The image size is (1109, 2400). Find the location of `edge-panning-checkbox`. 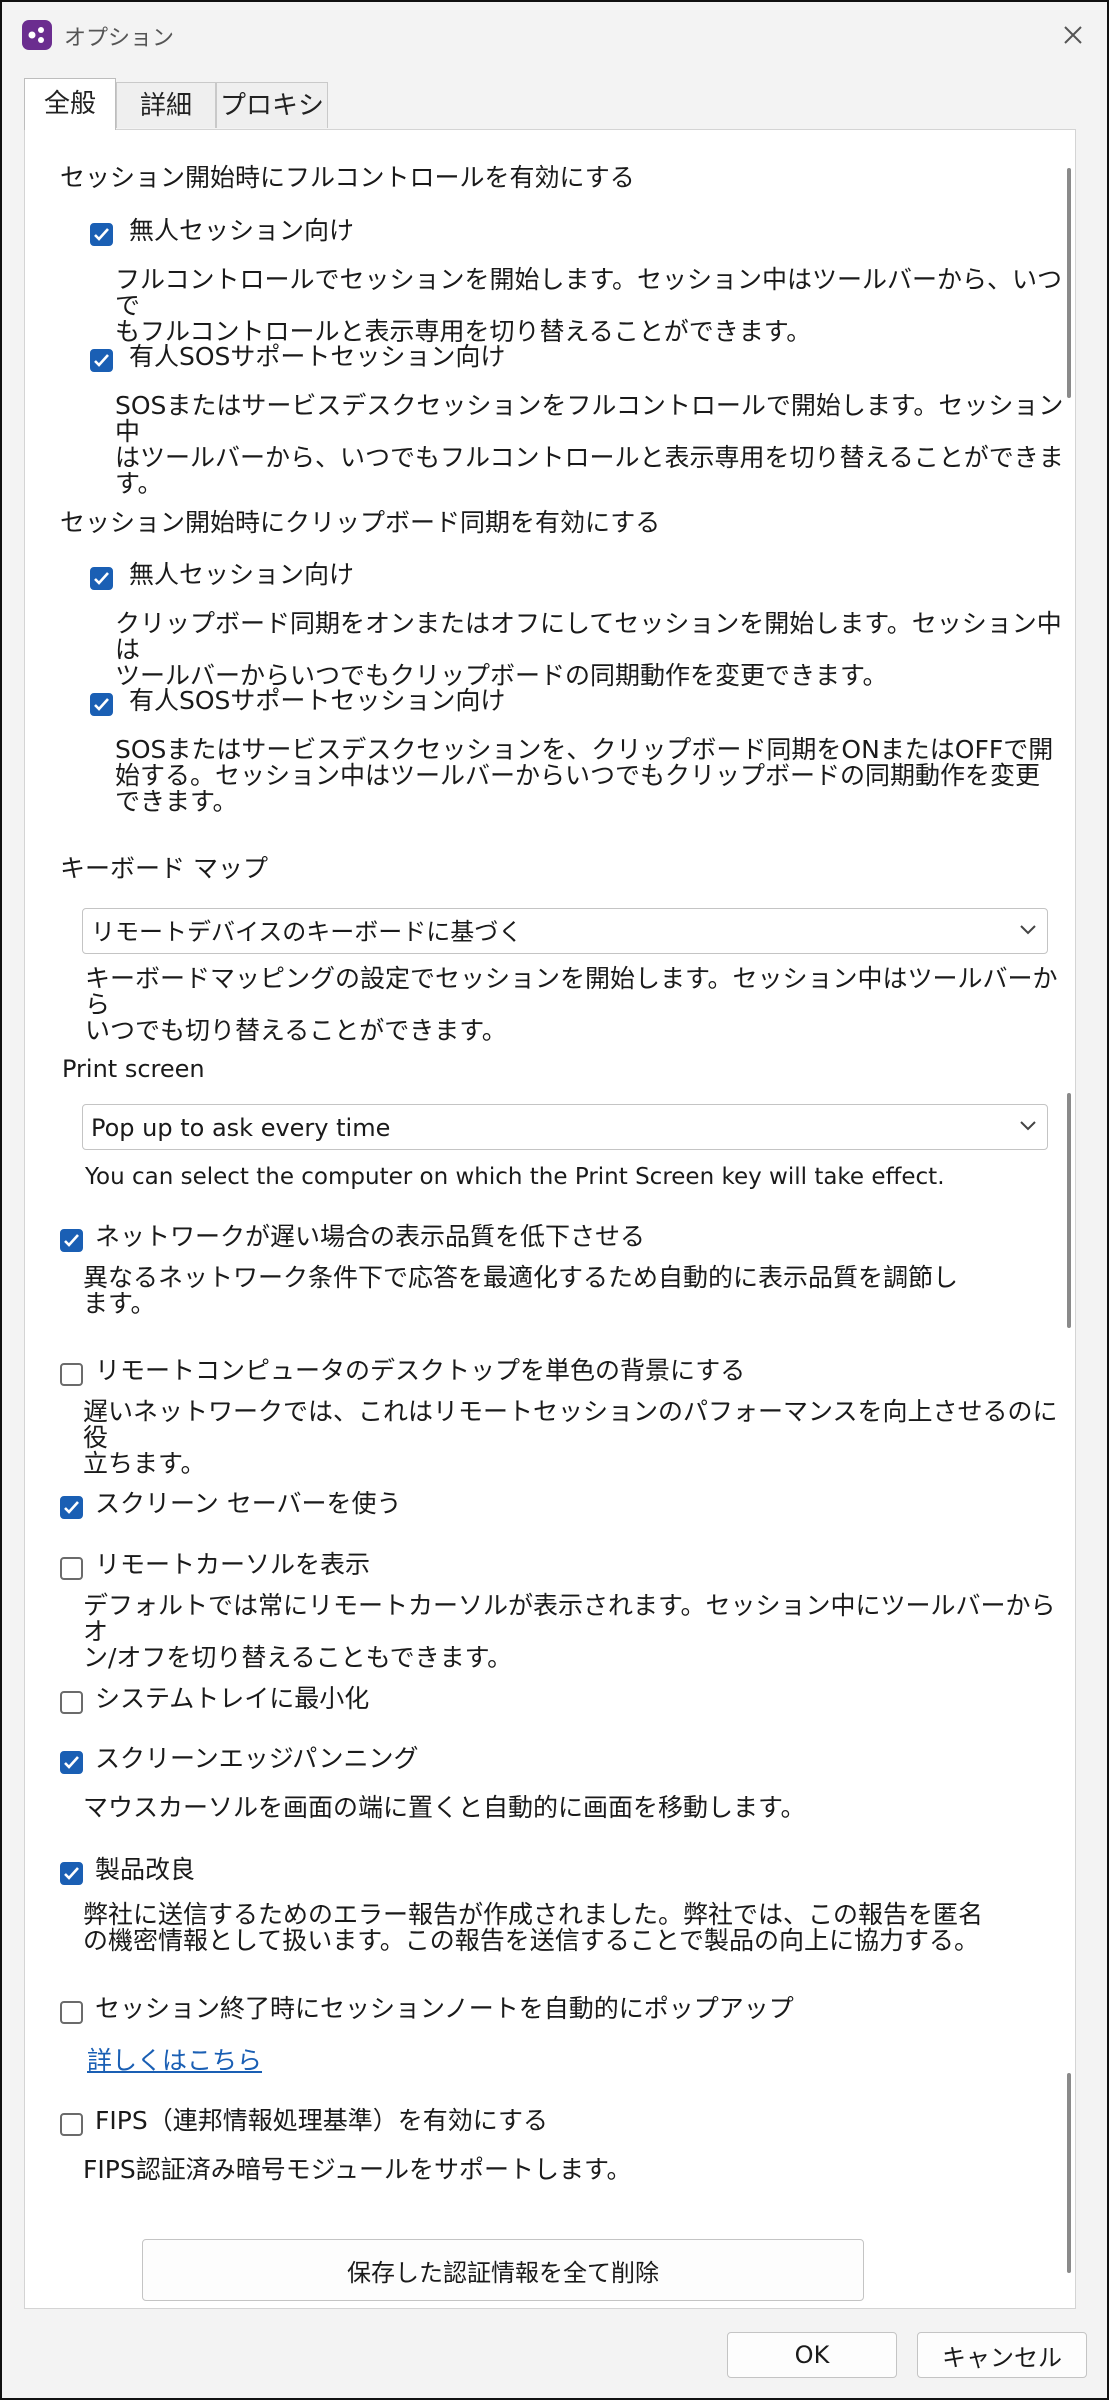

edge-panning-checkbox is located at coordinates (71, 1762).